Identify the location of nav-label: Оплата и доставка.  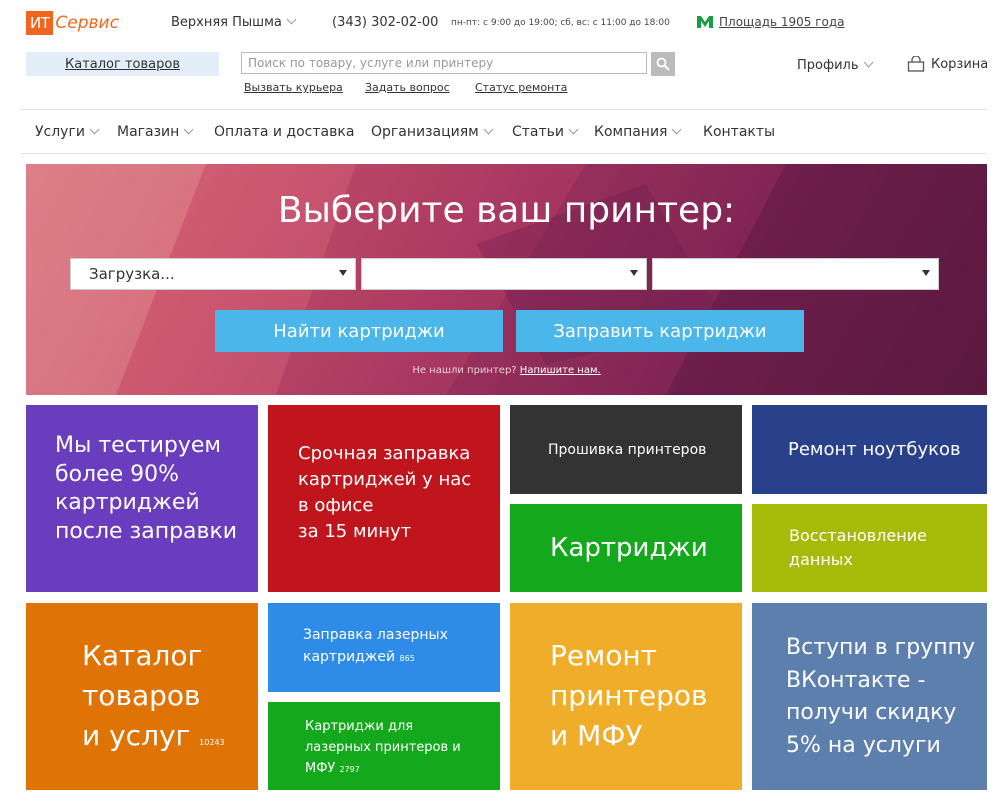
(284, 132).